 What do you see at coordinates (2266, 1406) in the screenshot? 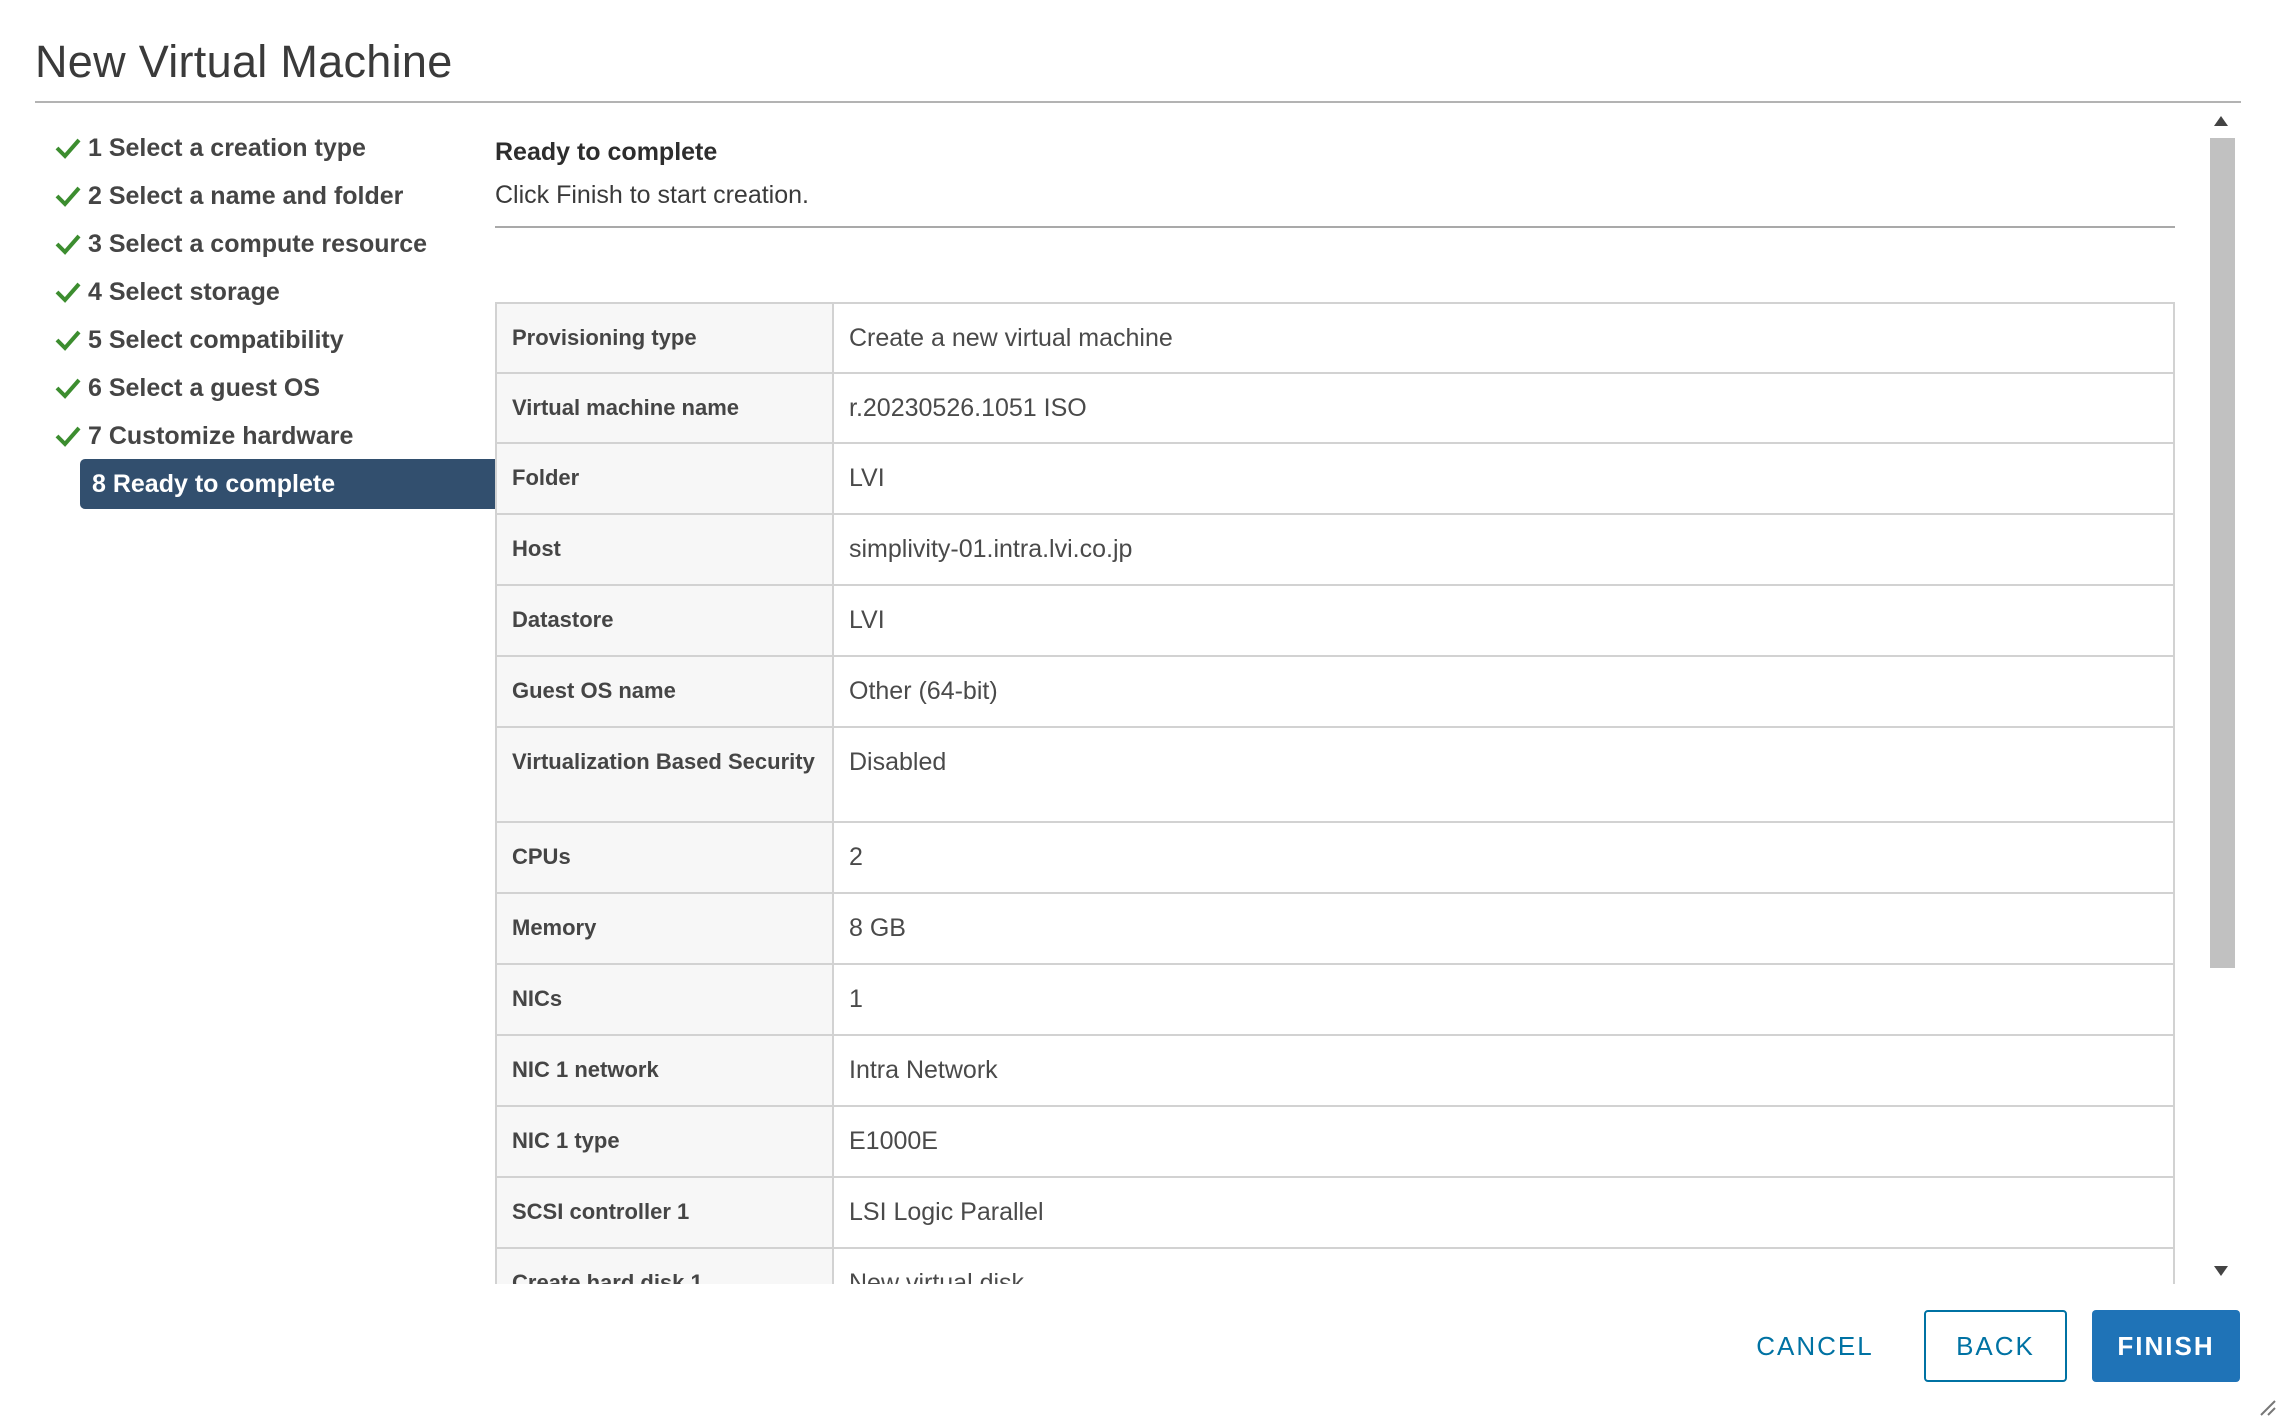
I see `resize-grip-icon` at bounding box center [2266, 1406].